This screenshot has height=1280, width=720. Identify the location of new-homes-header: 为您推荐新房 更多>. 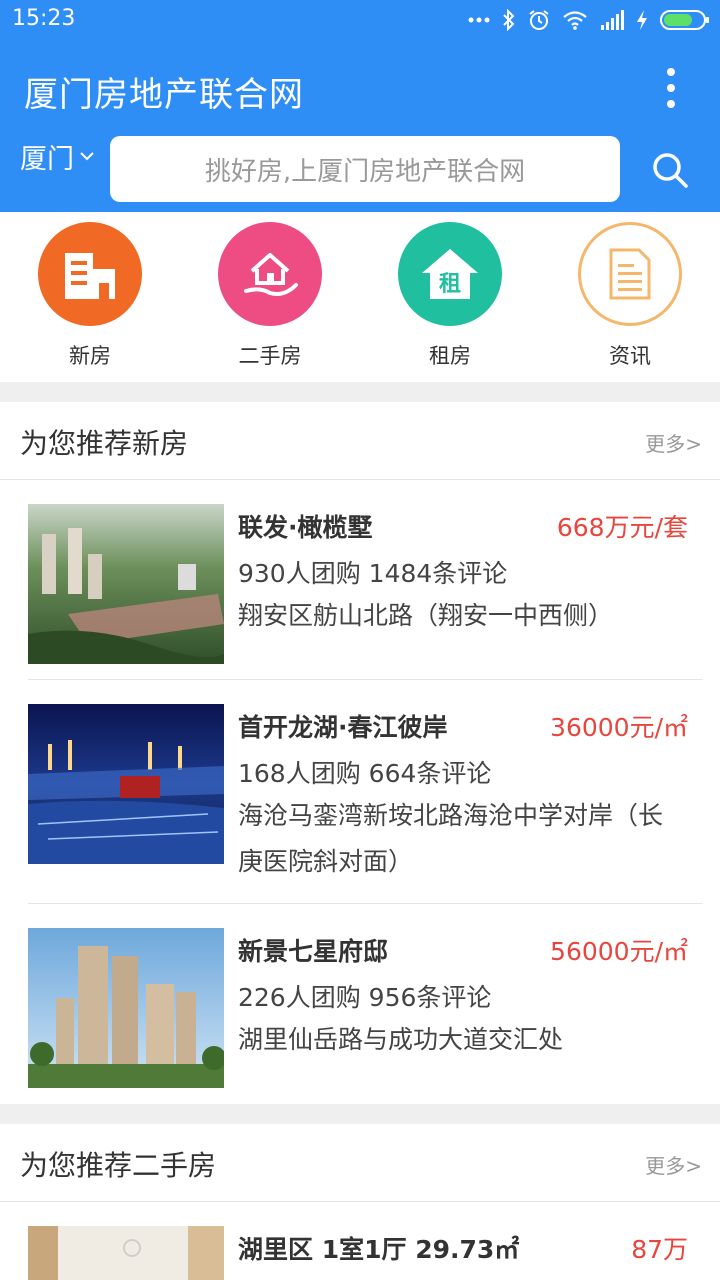
(360, 441).